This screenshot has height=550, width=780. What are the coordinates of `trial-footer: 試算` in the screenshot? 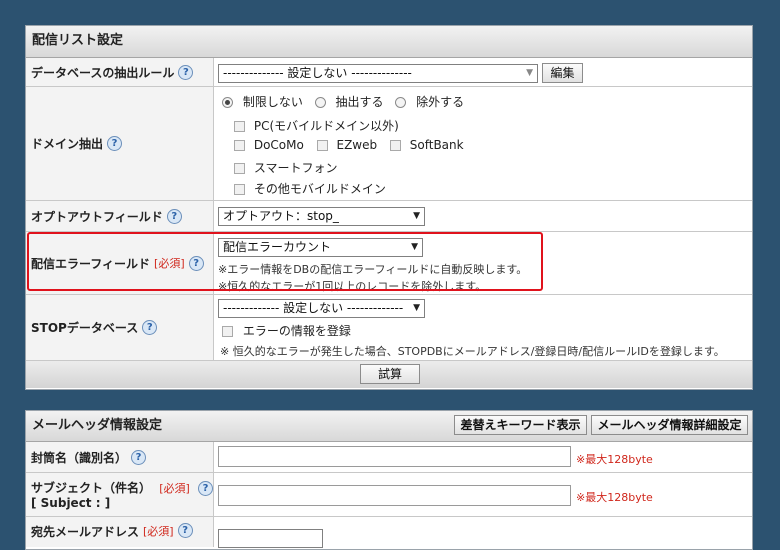 It's located at (389, 374).